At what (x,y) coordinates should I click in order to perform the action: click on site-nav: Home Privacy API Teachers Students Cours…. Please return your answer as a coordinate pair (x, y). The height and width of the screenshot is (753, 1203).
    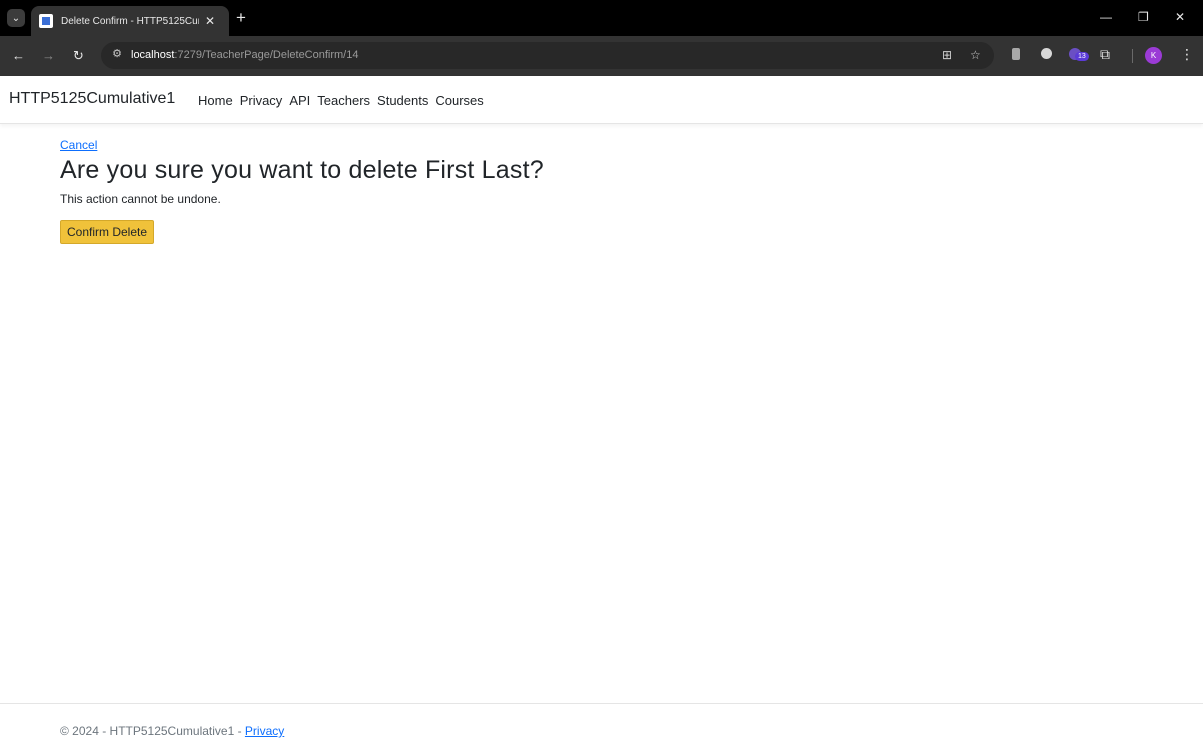
    Looking at the image, I should click on (344, 100).